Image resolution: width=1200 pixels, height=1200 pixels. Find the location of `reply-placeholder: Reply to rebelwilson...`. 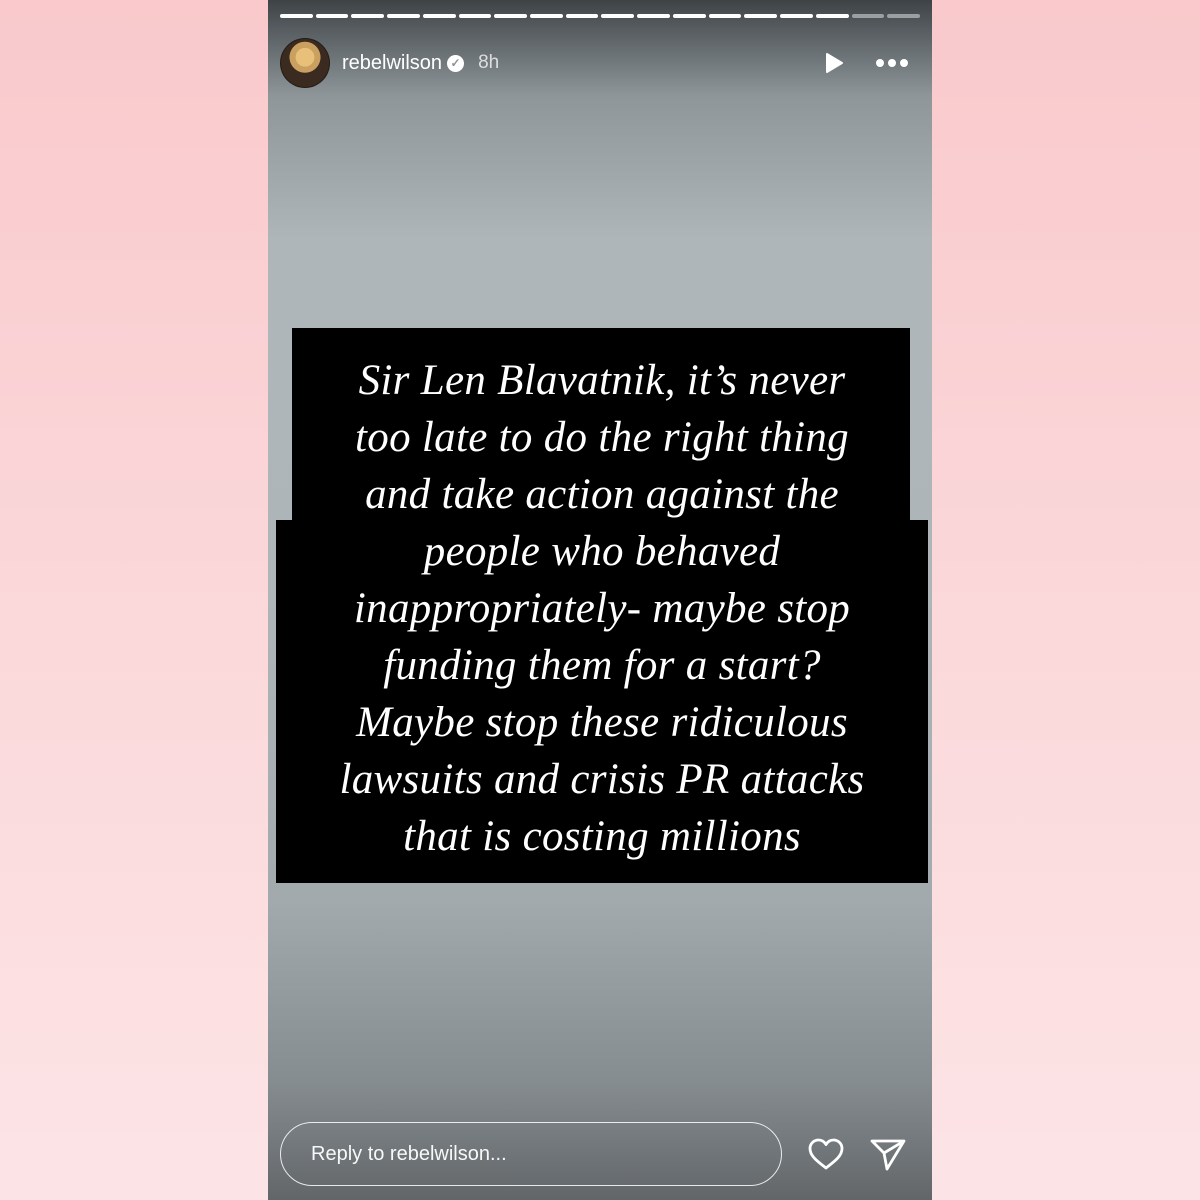

reply-placeholder: Reply to rebelwilson... is located at coordinates (409, 1153).